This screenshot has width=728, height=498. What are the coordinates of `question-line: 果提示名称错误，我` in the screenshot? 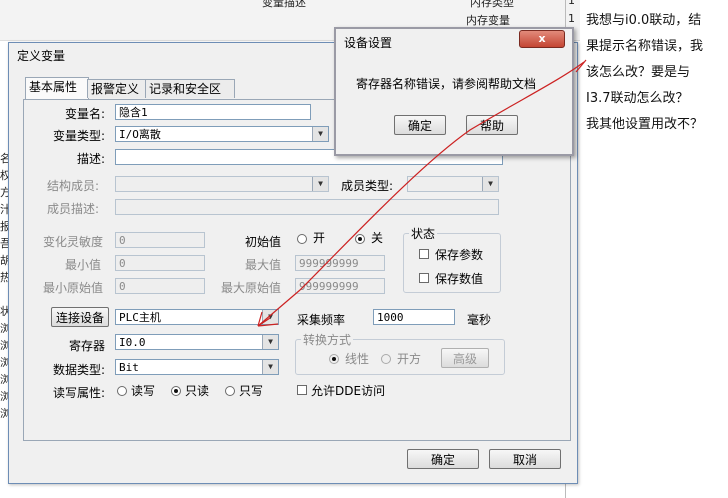 It's located at (645, 46).